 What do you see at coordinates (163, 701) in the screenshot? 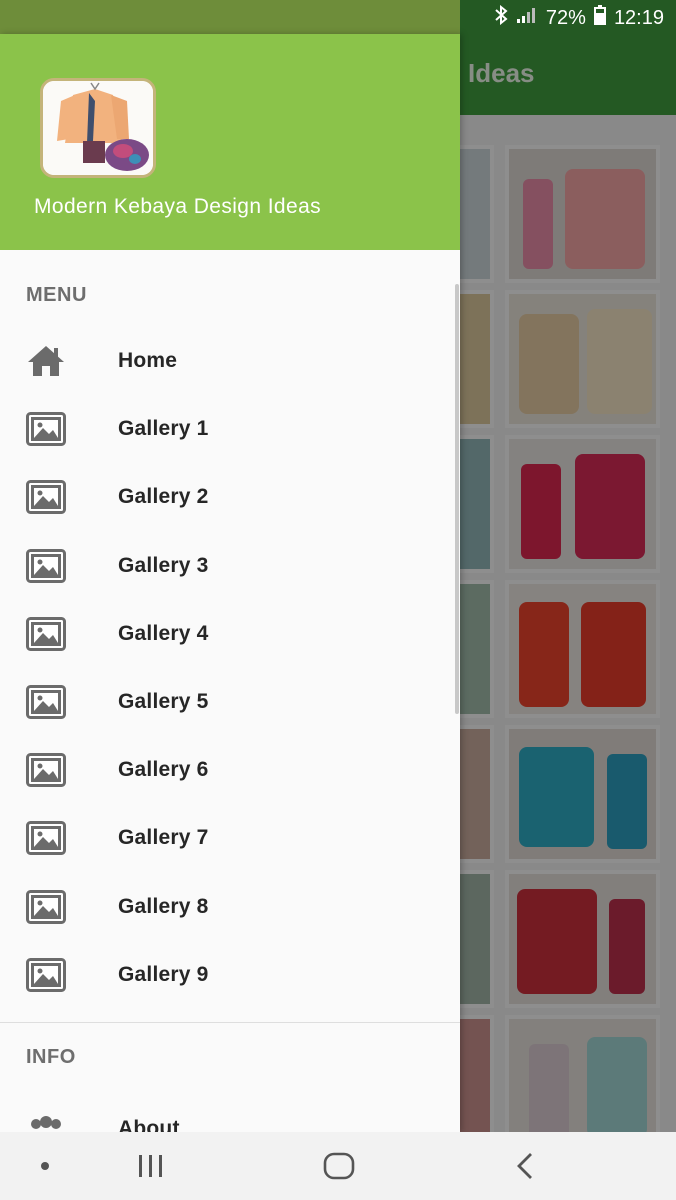
I see `menu-item-label: Gallery 5` at bounding box center [163, 701].